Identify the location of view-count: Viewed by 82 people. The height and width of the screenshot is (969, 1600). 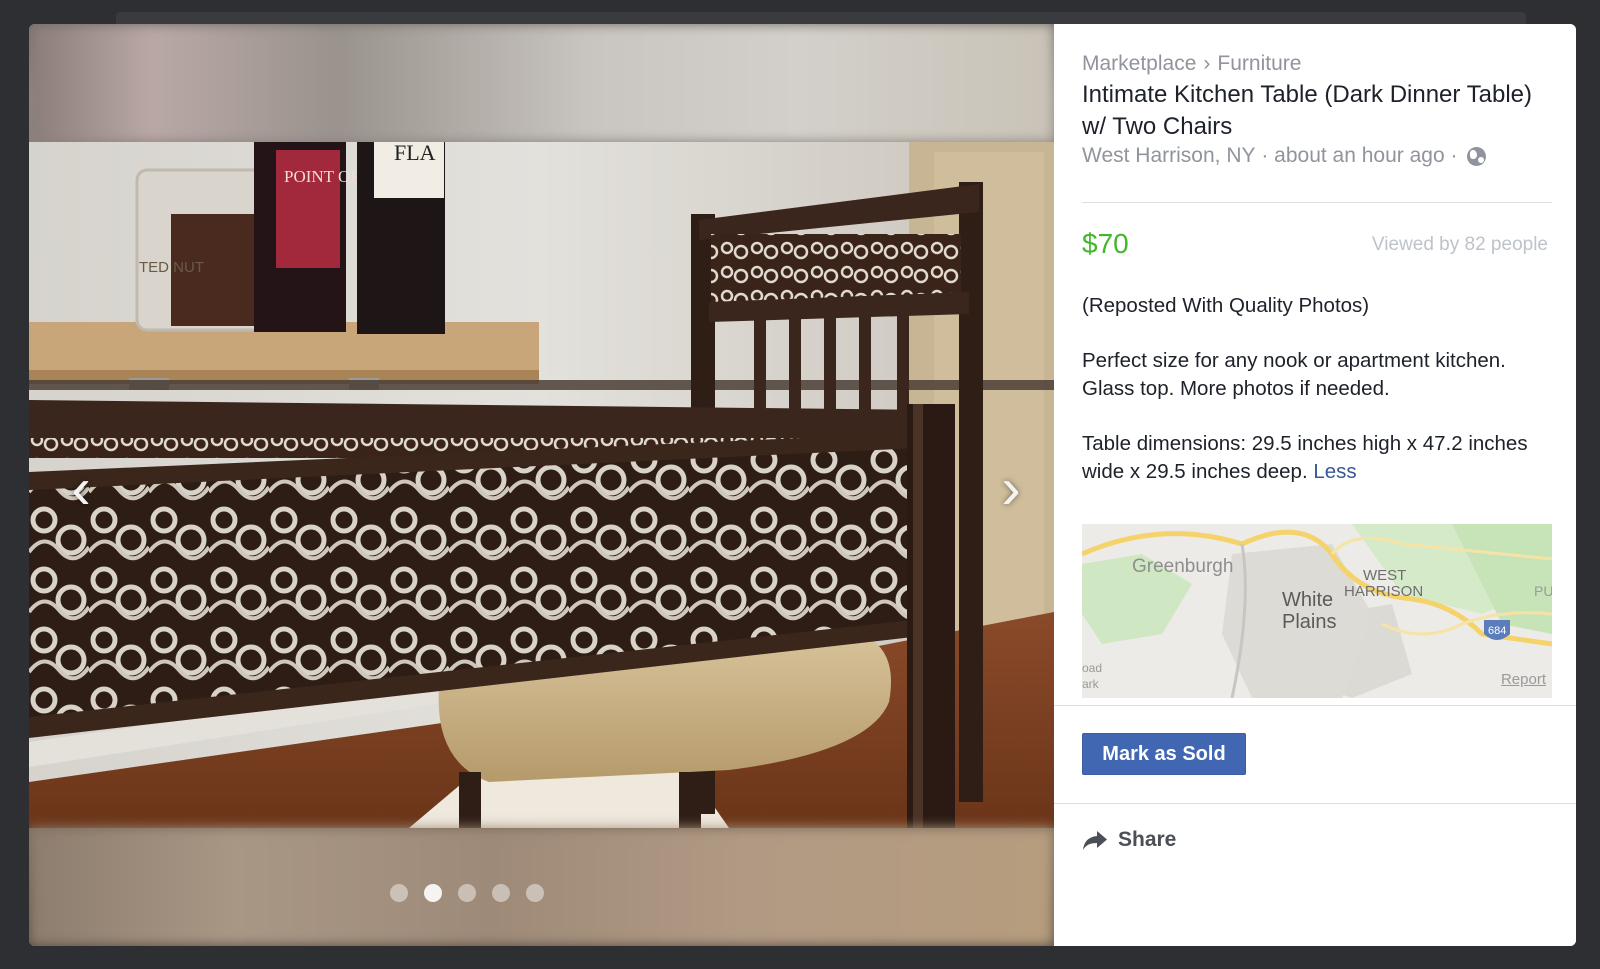
(1459, 244).